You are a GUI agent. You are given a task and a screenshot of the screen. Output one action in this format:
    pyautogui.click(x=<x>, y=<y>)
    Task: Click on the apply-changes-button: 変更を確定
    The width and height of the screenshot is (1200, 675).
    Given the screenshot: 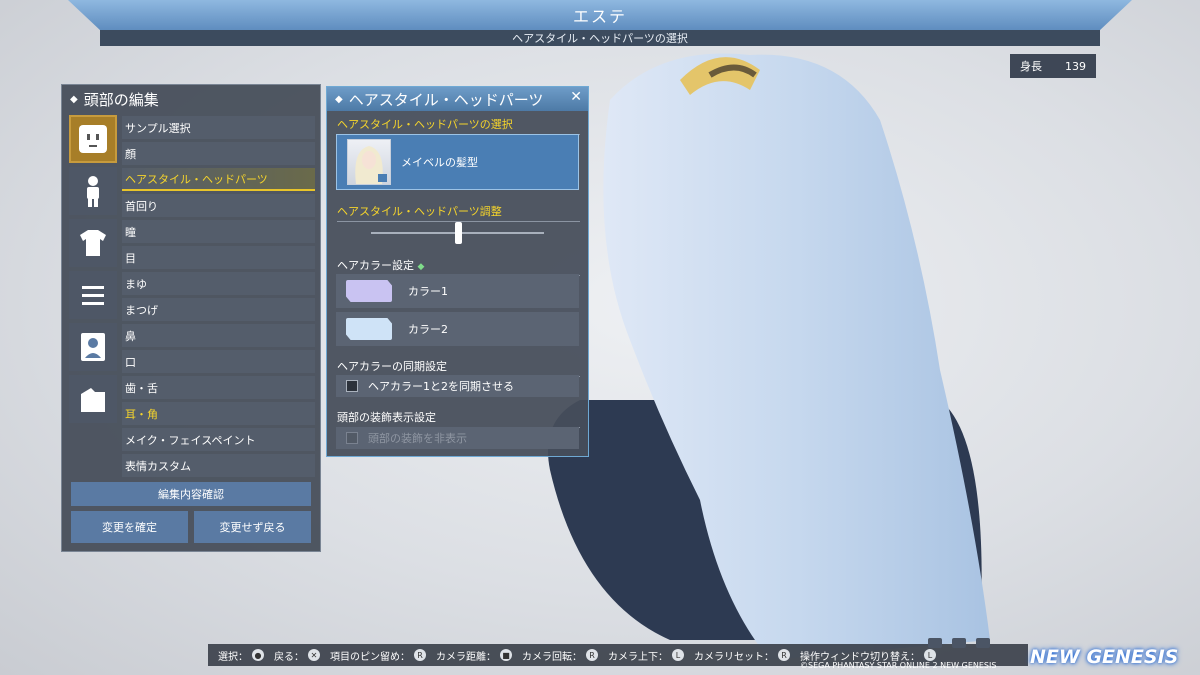 What is the action you would take?
    pyautogui.click(x=129, y=527)
    